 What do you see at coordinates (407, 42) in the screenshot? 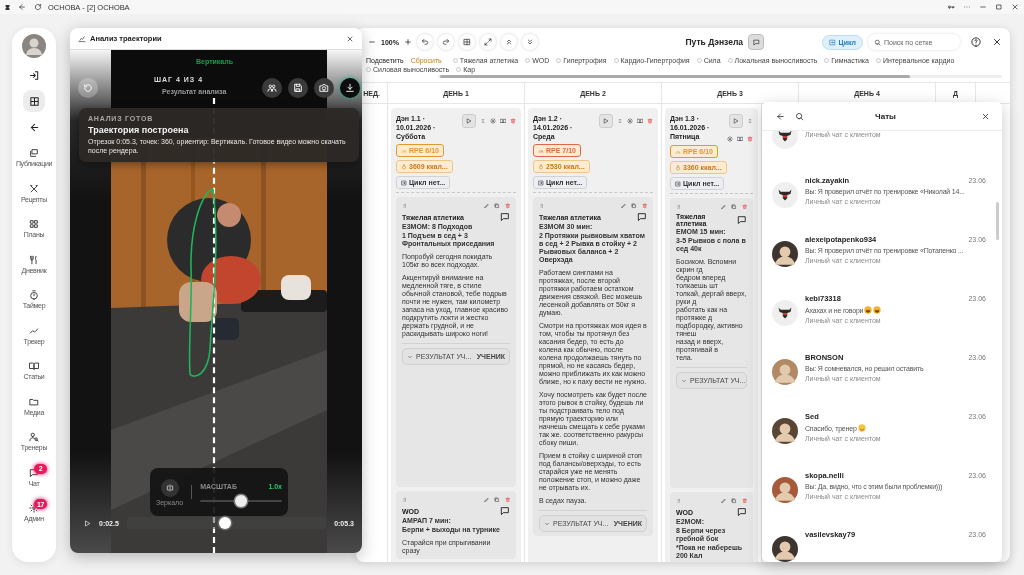
I see `zoom-in-icon` at bounding box center [407, 42].